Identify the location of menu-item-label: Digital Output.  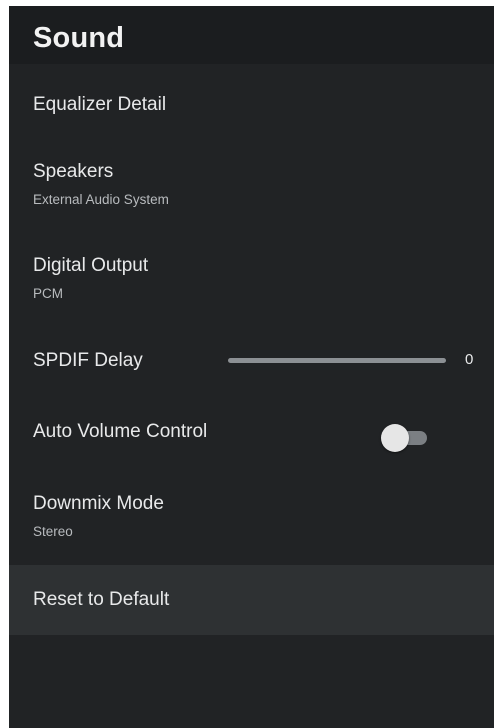
(91, 265).